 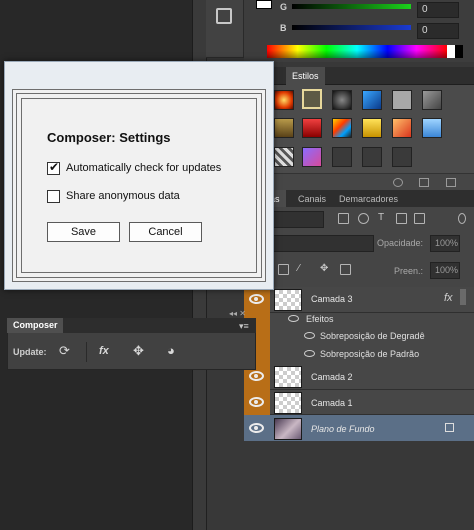 I want to click on opacity-label: Opacidade:, so click(x=400, y=243).